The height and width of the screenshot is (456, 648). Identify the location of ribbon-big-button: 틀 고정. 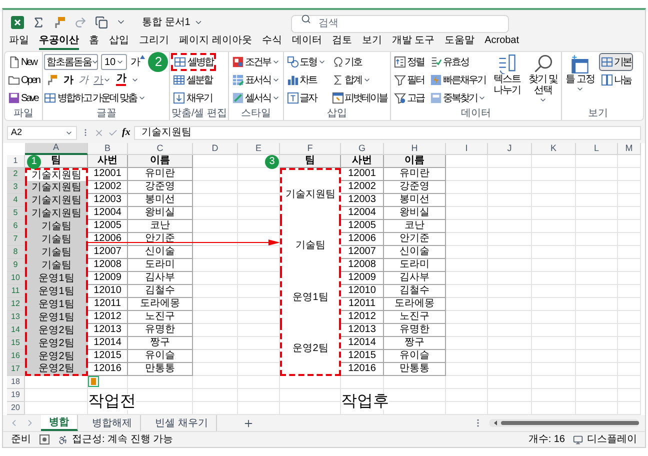
(580, 80).